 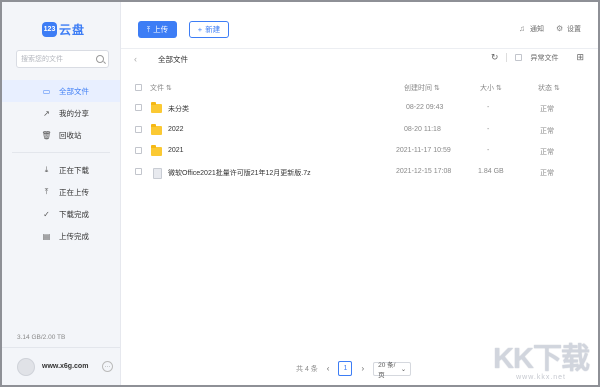 I want to click on page-number: 1, so click(x=345, y=368).